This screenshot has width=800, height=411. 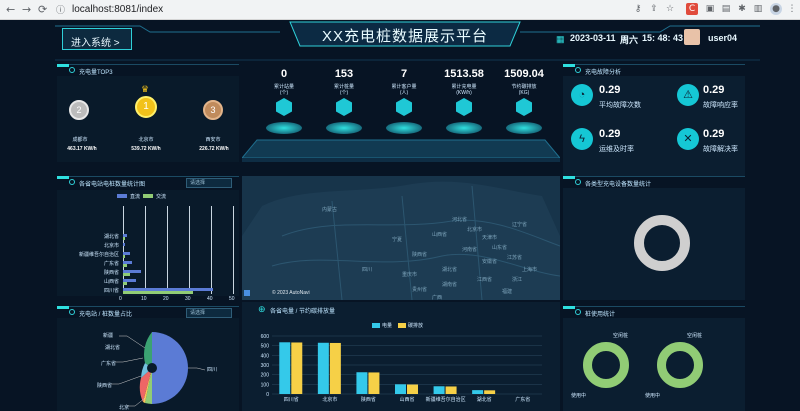 What do you see at coordinates (670, 9) in the screenshot?
I see `star-icon: ☆` at bounding box center [670, 9].